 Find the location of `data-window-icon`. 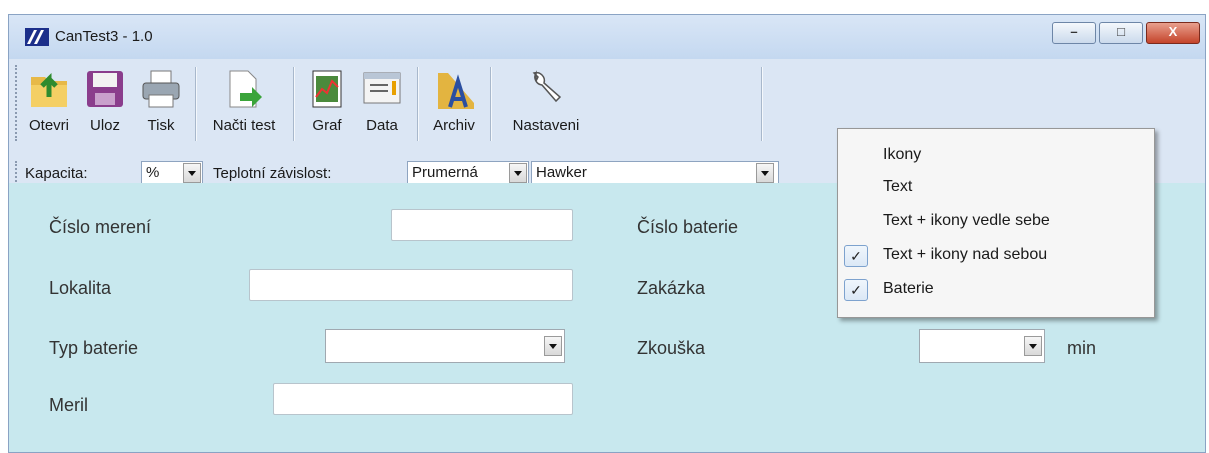

data-window-icon is located at coordinates (382, 88).